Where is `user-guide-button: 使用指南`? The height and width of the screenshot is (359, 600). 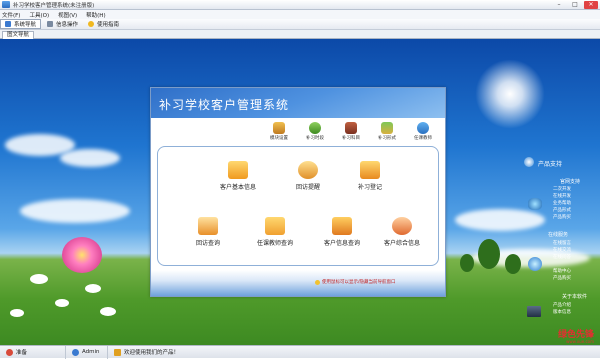
user-guide-button: 使用指南 is located at coordinates (103, 24).